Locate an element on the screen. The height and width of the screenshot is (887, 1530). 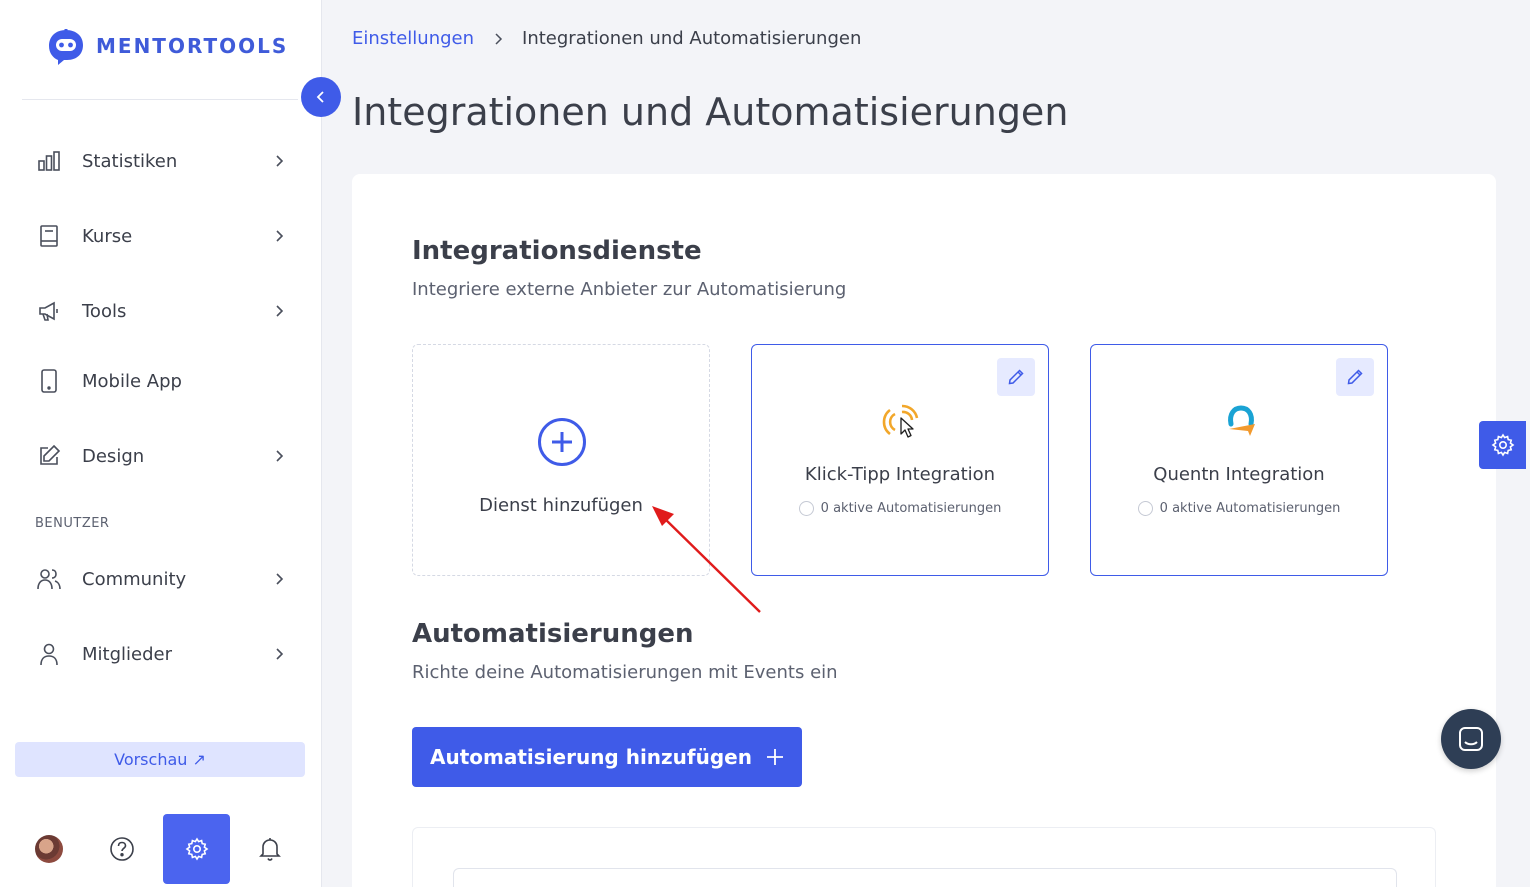
book-icon is located at coordinates (49, 236).